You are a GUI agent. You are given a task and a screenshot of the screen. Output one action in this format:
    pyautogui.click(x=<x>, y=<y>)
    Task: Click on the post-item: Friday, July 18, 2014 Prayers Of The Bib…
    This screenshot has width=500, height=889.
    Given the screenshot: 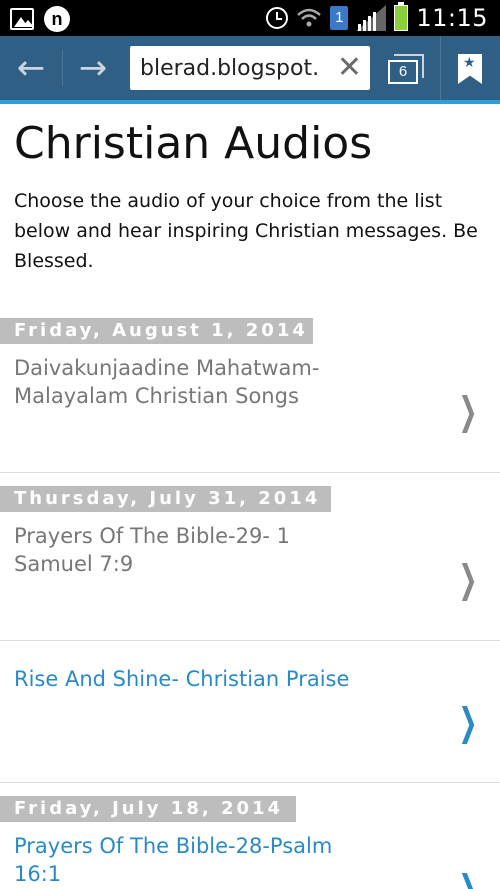 What is the action you would take?
    pyautogui.click(x=250, y=842)
    